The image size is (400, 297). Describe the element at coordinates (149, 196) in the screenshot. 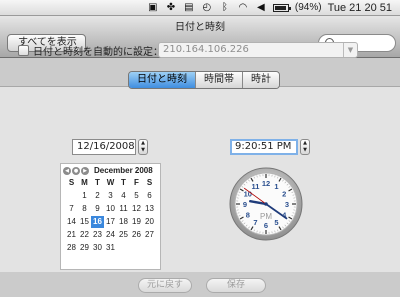

I see `calendar-day: 6` at that location.